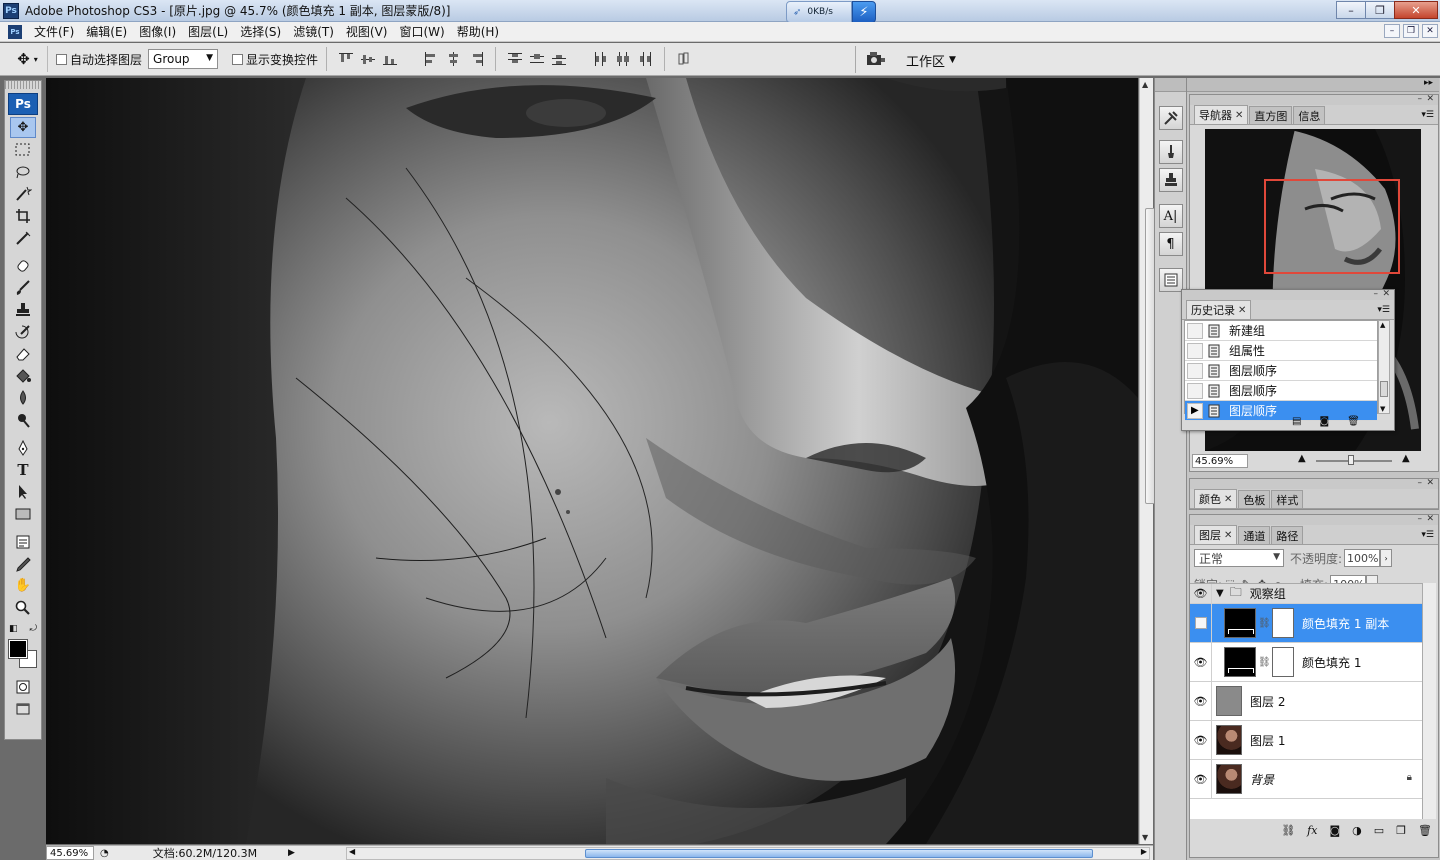  What do you see at coordinates (1170, 85) in the screenshot?
I see `dock-grip` at bounding box center [1170, 85].